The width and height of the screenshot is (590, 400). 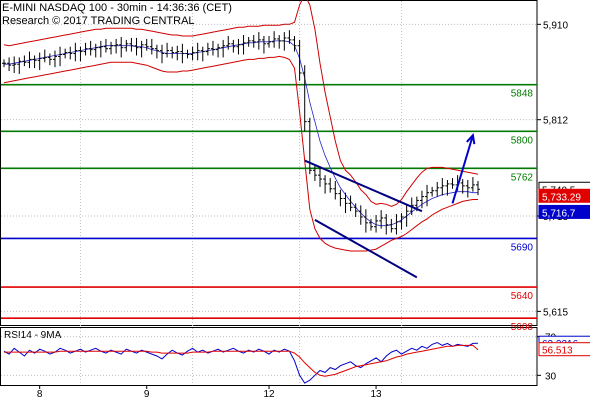 I want to click on price-tag: 5,733.29, so click(x=561, y=197).